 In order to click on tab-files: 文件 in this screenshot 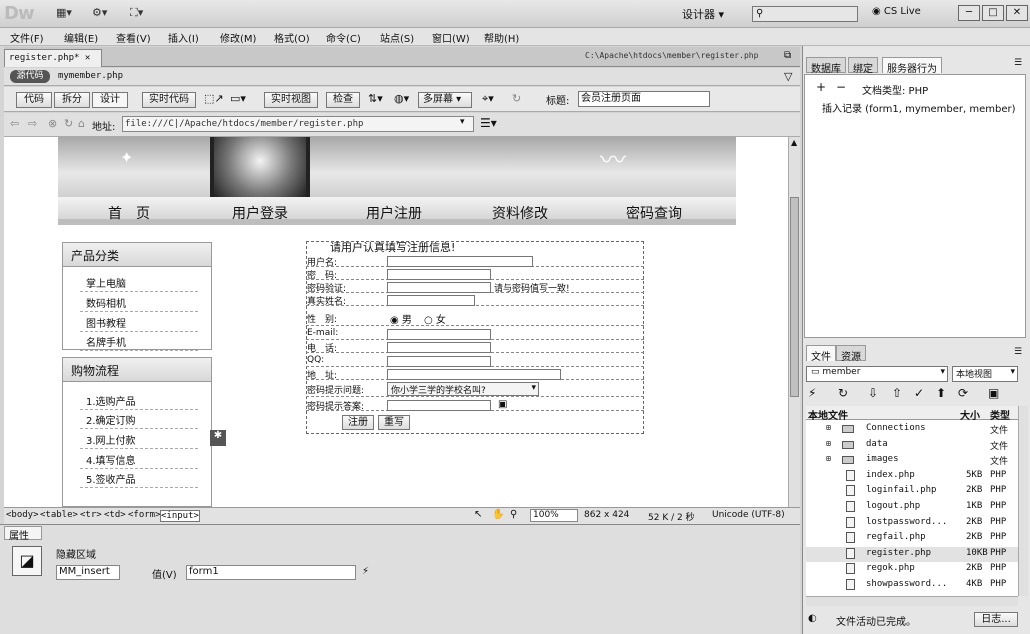, I will do `click(821, 354)`.